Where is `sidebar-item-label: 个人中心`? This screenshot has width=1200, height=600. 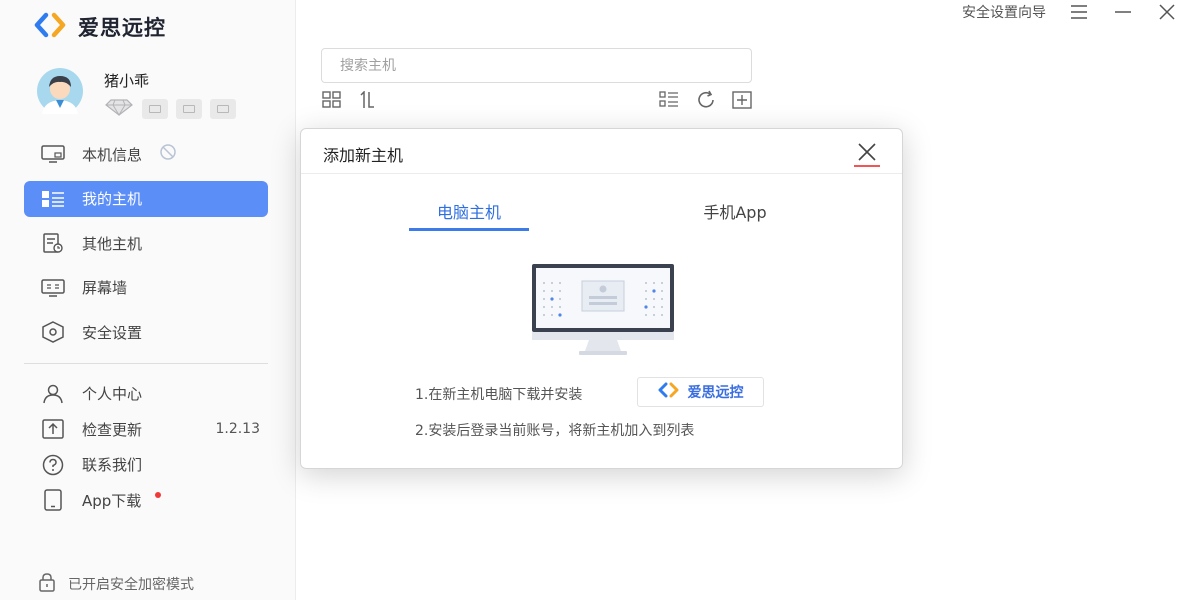 sidebar-item-label: 个人中心 is located at coordinates (112, 394).